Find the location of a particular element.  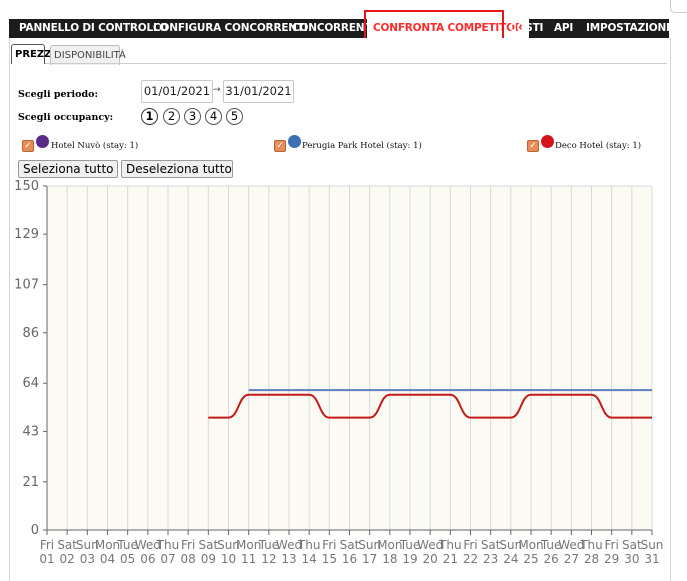

x-tick-date: 31 is located at coordinates (651, 559).